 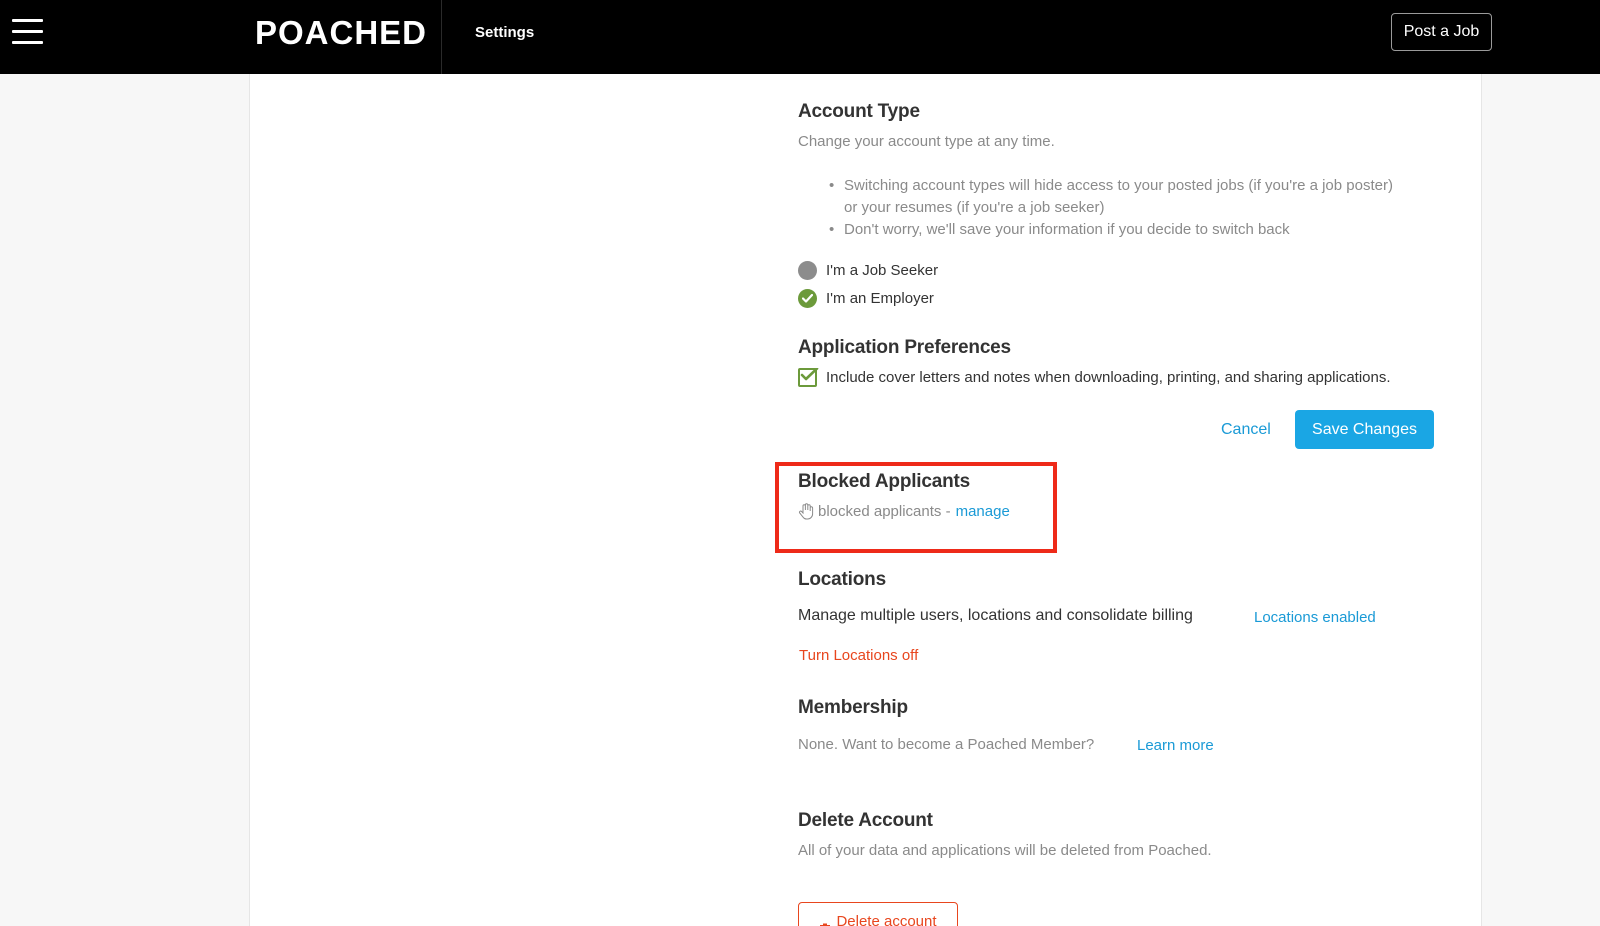 I want to click on header-divider, so click(x=441, y=37).